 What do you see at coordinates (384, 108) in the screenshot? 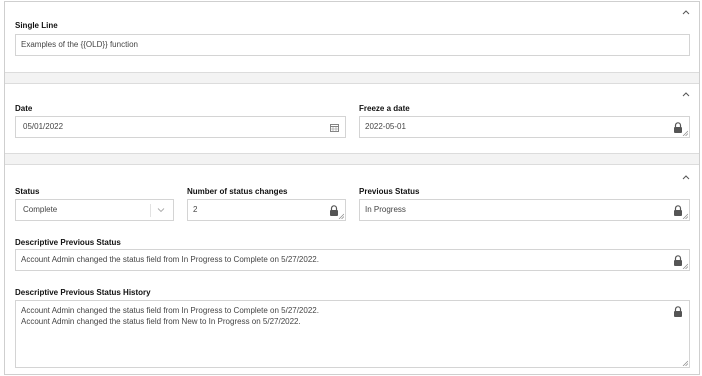
I see `freeze-date-label: Freeze a date` at bounding box center [384, 108].